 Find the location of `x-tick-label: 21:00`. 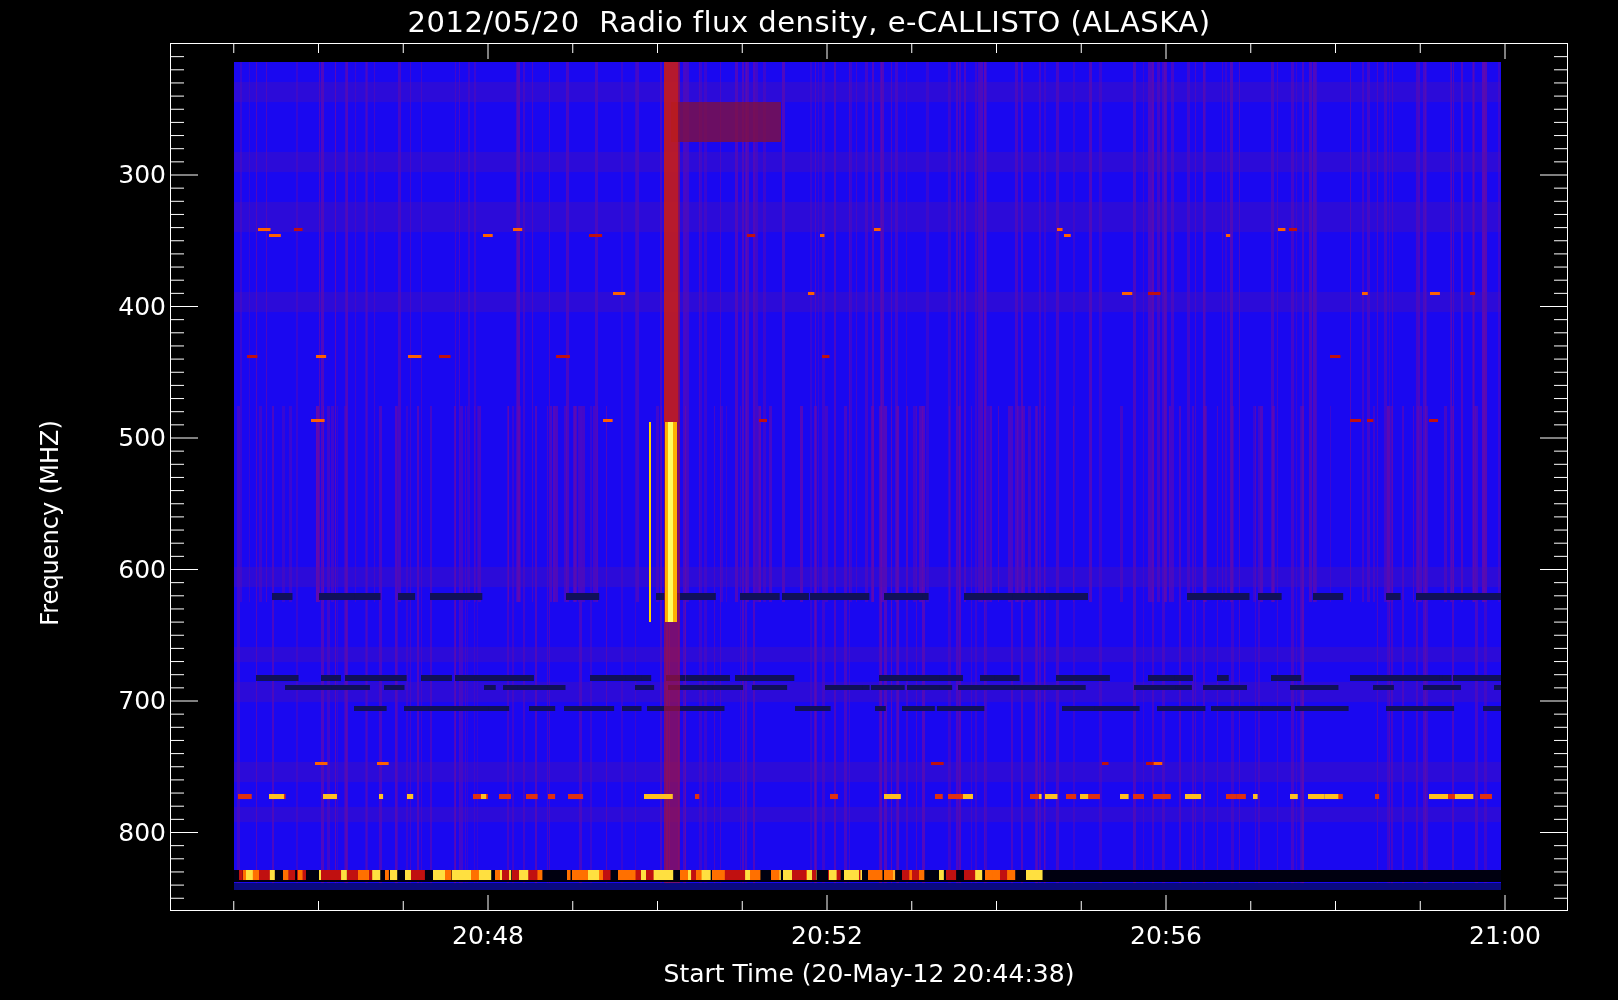

x-tick-label: 21:00 is located at coordinates (1505, 935).